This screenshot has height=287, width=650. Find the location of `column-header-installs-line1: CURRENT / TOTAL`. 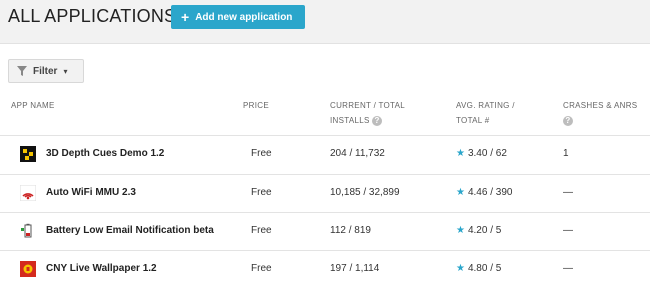

column-header-installs-line1: CURRENT / TOTAL is located at coordinates (368, 105).